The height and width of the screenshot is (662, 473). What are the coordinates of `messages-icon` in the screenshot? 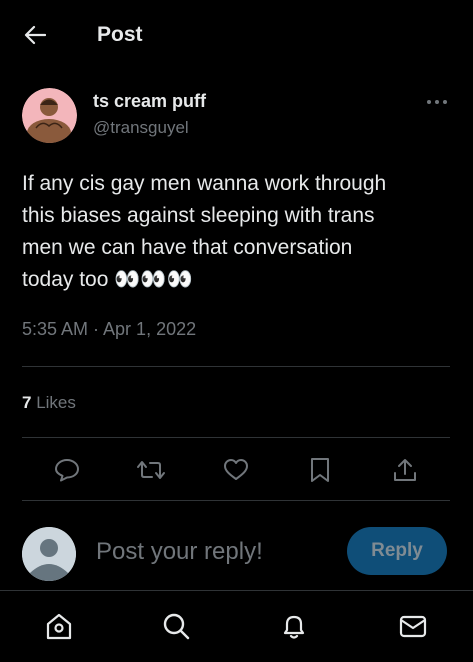 It's located at (413, 626).